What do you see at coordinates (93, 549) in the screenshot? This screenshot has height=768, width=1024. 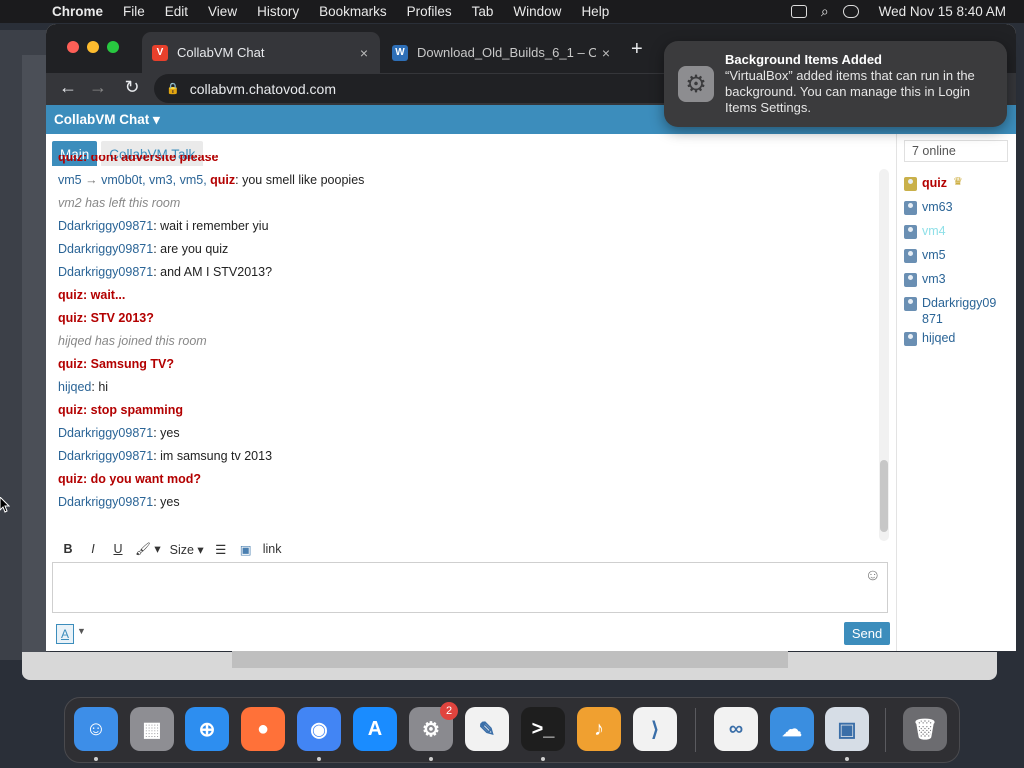 I see `italic-button: I` at bounding box center [93, 549].